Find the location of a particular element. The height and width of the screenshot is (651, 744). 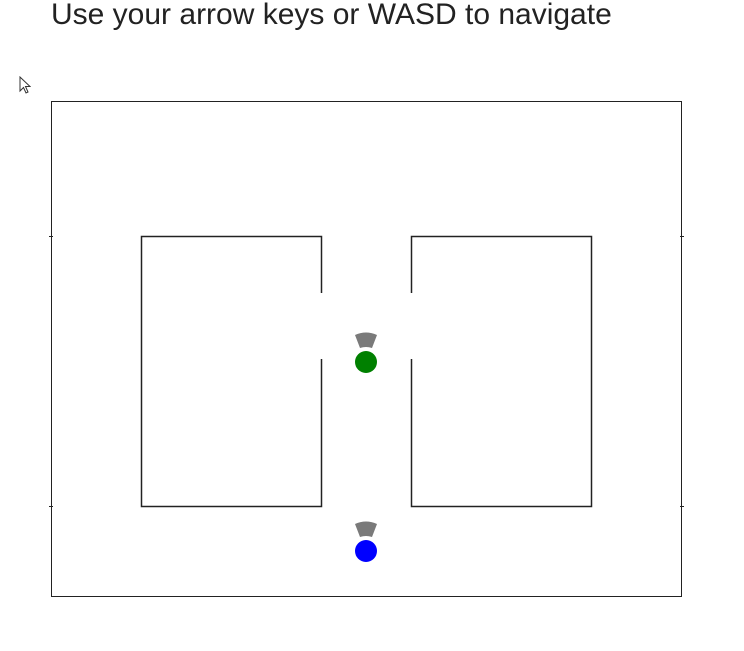

blue-agent-body is located at coordinates (366, 551).